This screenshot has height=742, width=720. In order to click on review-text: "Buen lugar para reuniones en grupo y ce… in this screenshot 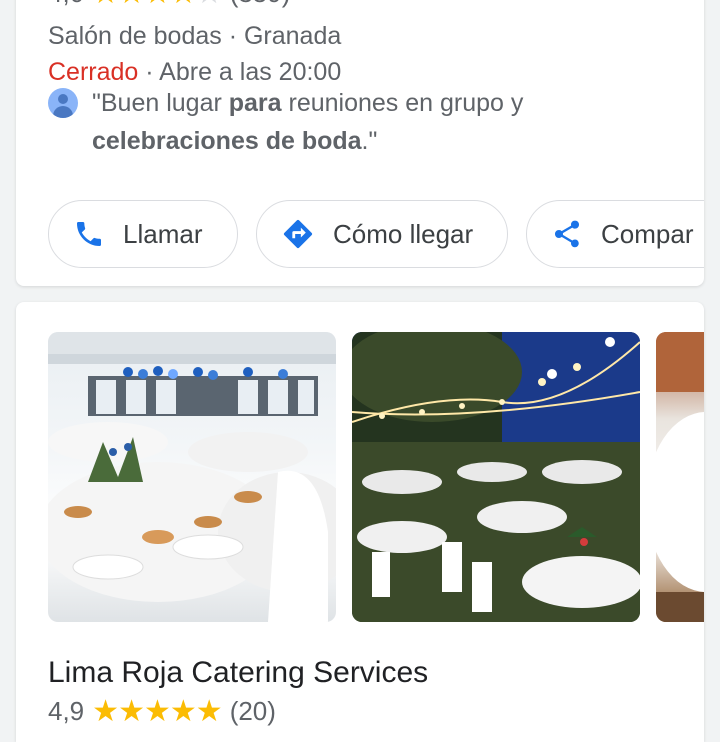, I will do `click(308, 122)`.